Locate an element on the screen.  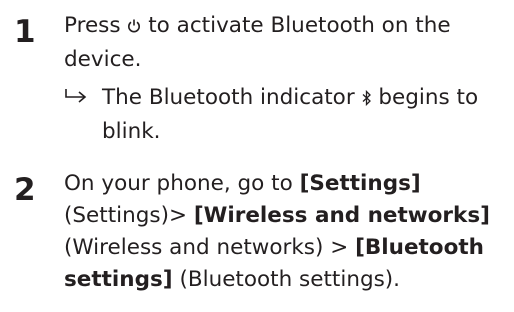
result-arrow-icon is located at coordinates (78, 98).